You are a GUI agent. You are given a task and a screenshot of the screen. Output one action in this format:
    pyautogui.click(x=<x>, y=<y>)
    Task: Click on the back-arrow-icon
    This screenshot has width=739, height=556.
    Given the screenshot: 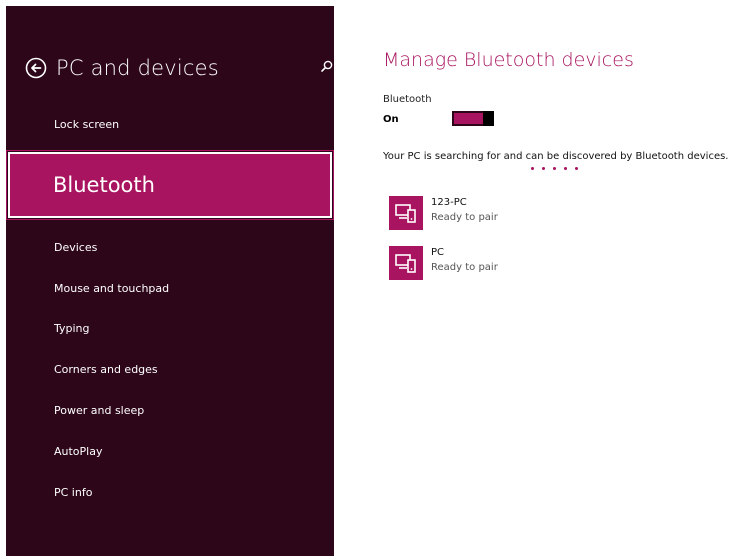 What is the action you would take?
    pyautogui.click(x=36, y=68)
    